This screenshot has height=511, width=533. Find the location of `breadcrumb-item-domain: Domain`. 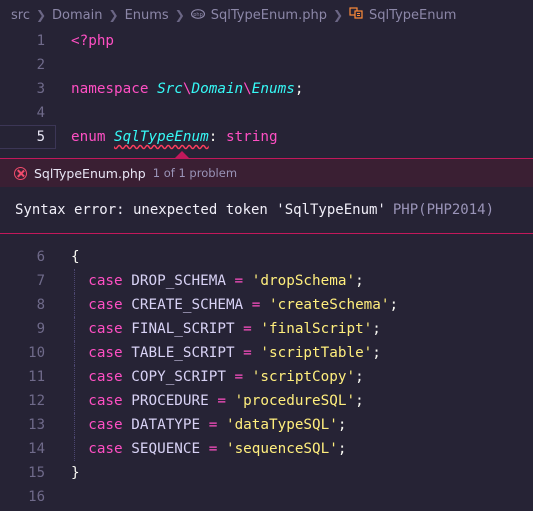

breadcrumb-item-domain: Domain is located at coordinates (77, 15).